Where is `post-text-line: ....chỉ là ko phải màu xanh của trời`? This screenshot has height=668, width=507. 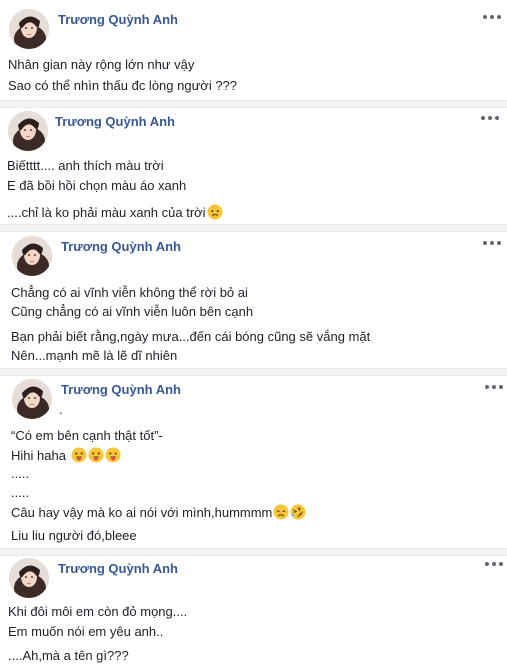 post-text-line: ....chỉ là ko phải màu xanh của trời is located at coordinates (115, 214).